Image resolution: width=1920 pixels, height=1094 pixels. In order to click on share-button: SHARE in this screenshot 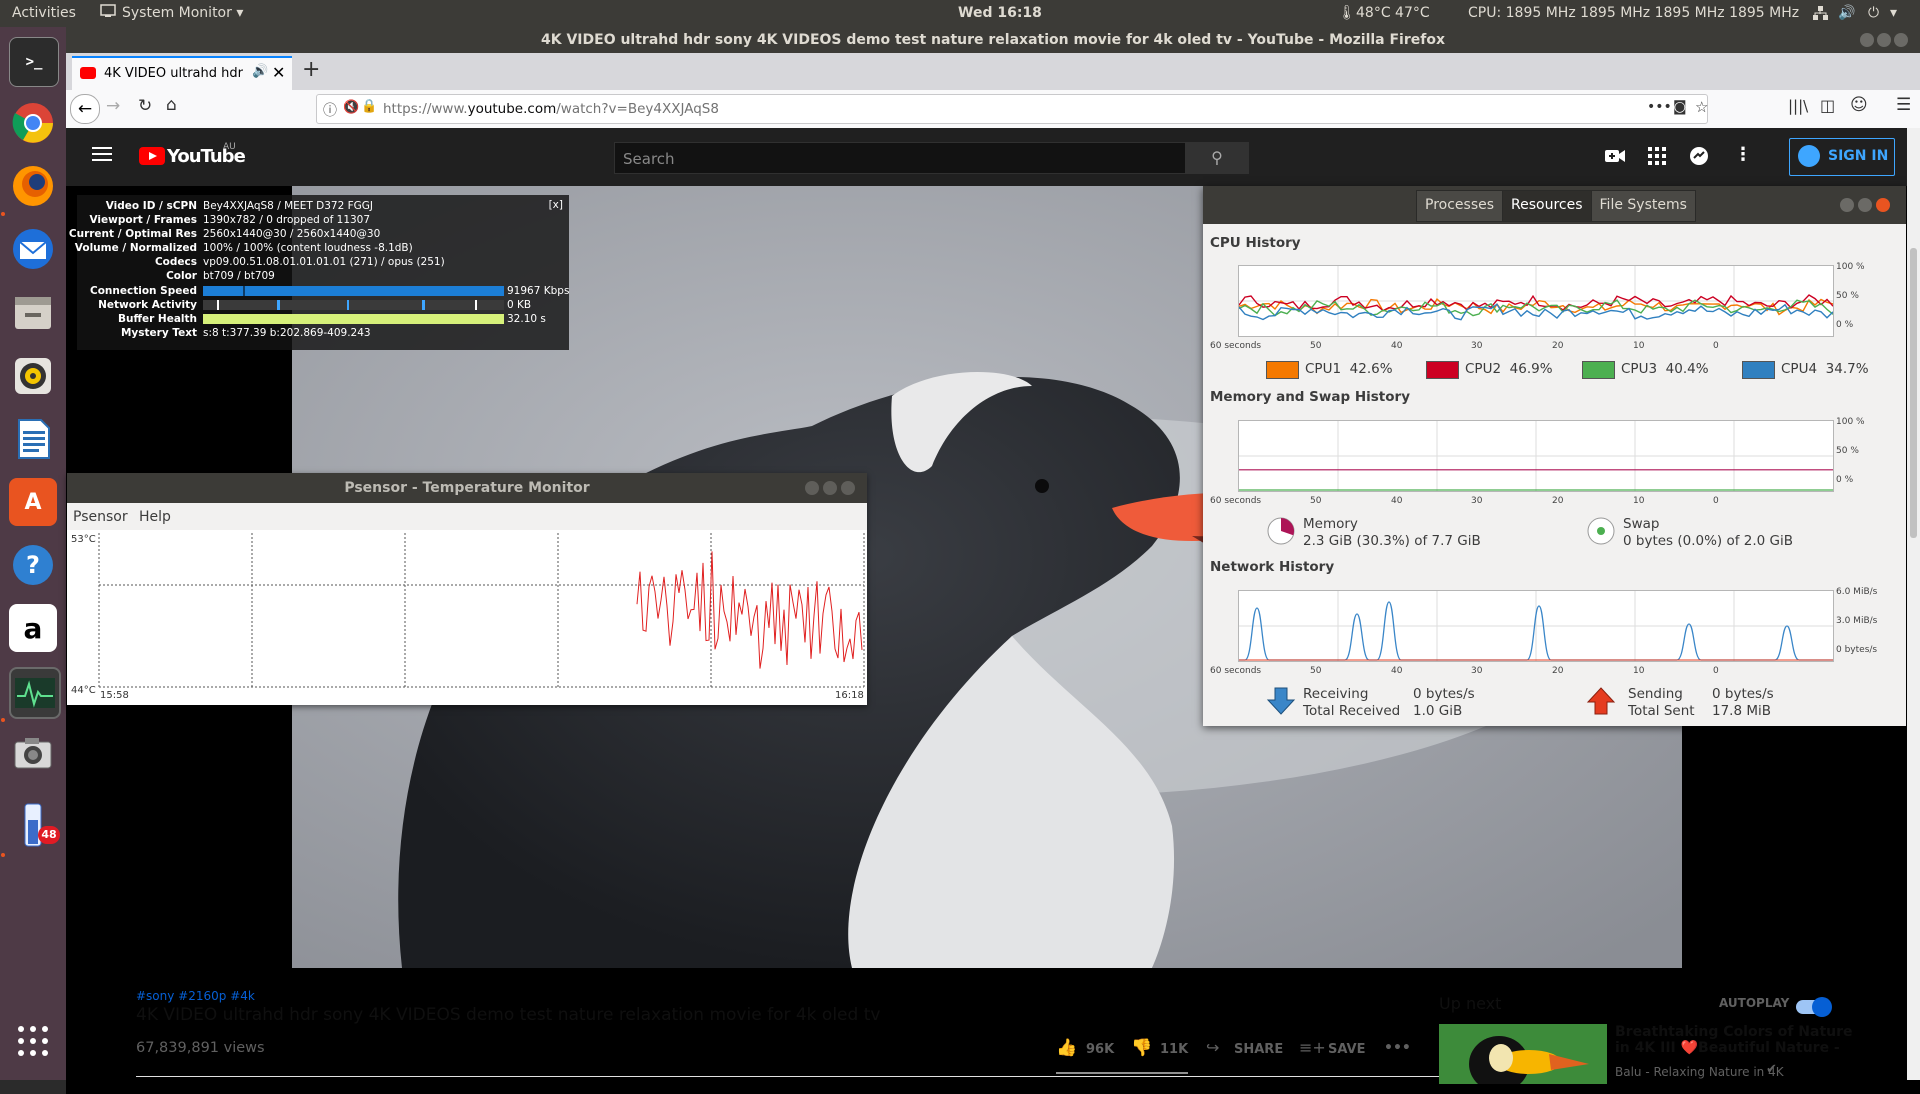, I will do `click(1258, 1049)`.